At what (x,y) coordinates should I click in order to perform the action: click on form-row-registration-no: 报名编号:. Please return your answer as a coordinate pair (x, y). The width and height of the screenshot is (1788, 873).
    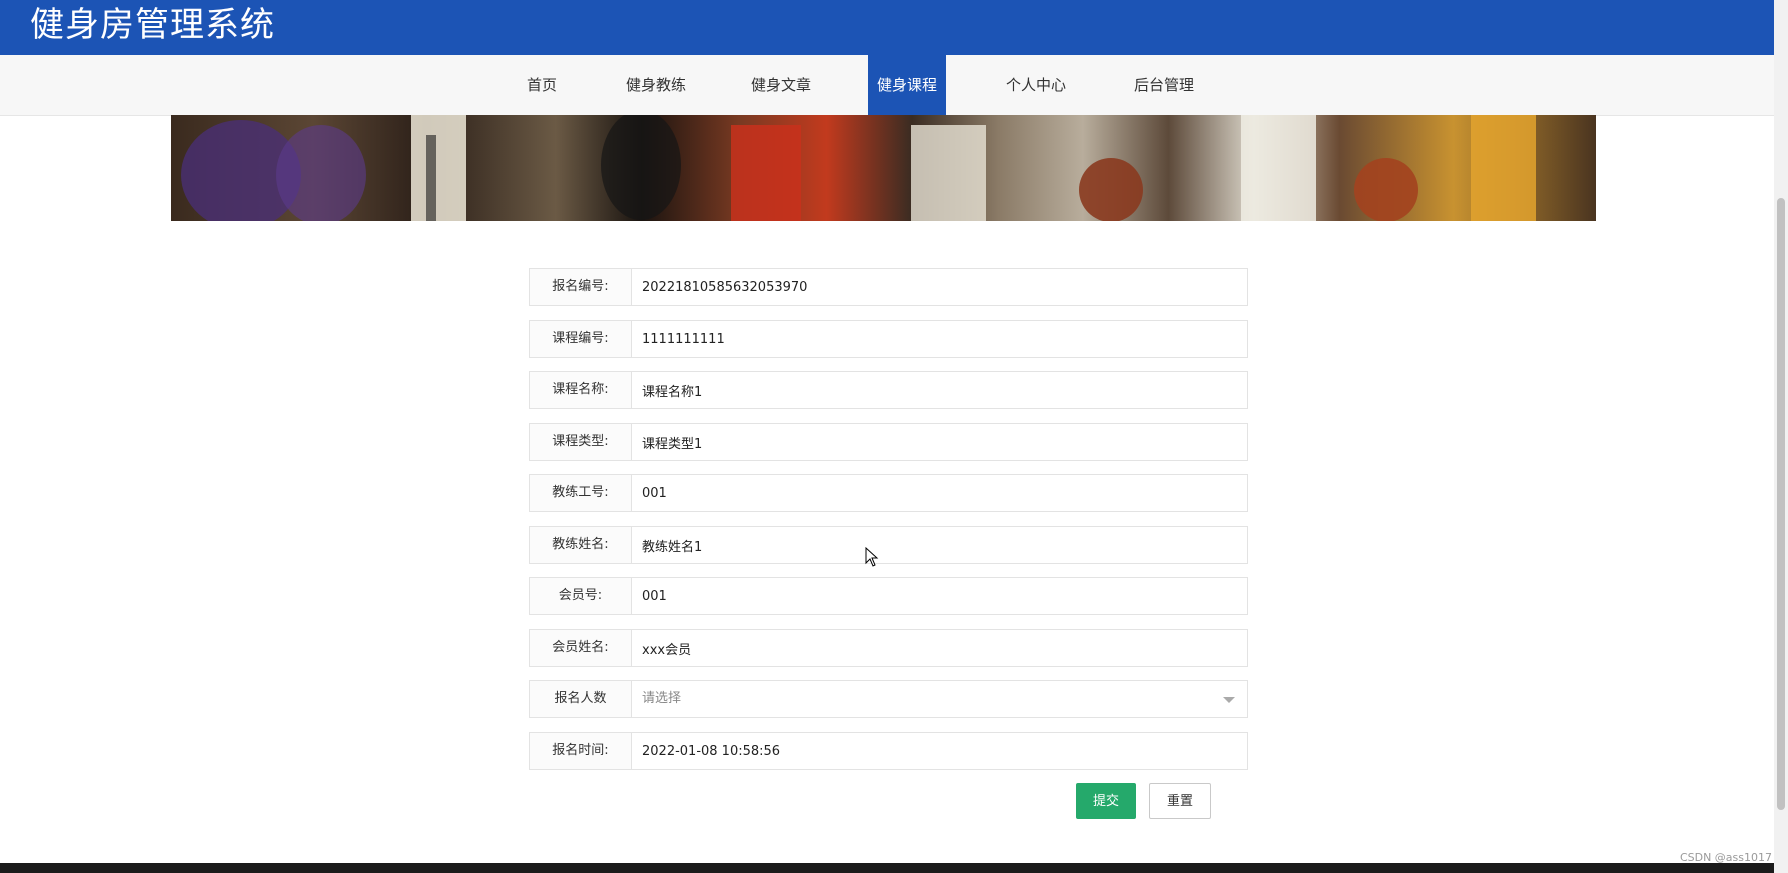
    Looking at the image, I should click on (888, 287).